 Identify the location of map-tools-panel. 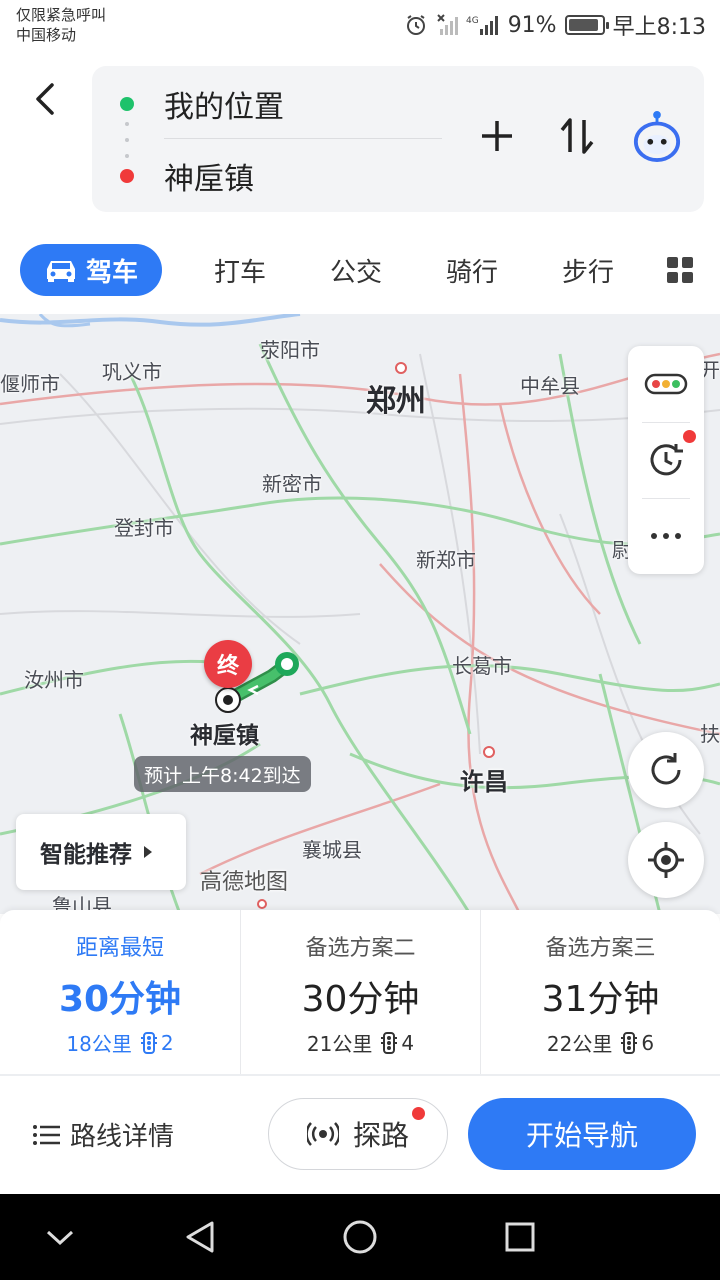
(666, 460).